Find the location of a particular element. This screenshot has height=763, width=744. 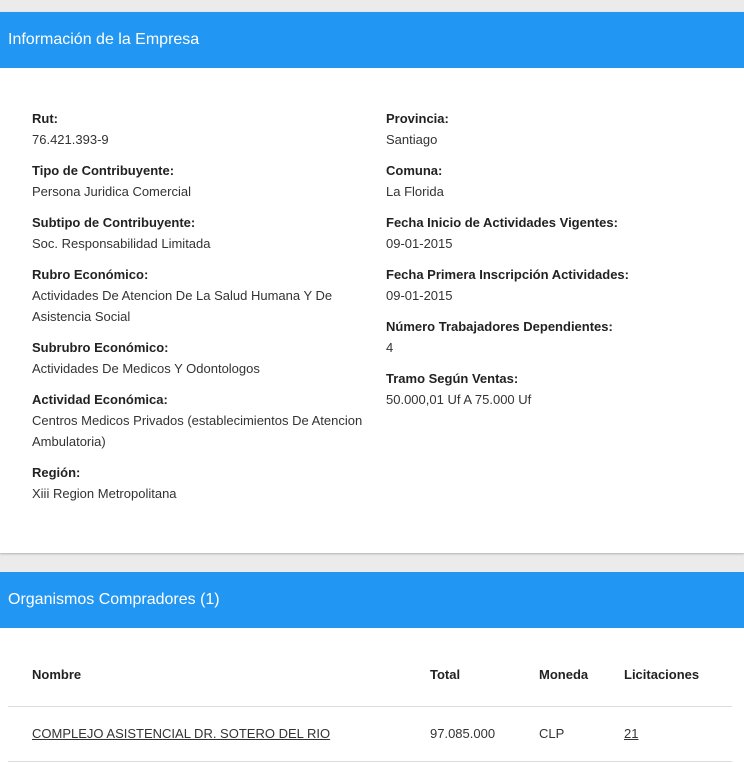

field-label: Comuna: is located at coordinates (414, 170).